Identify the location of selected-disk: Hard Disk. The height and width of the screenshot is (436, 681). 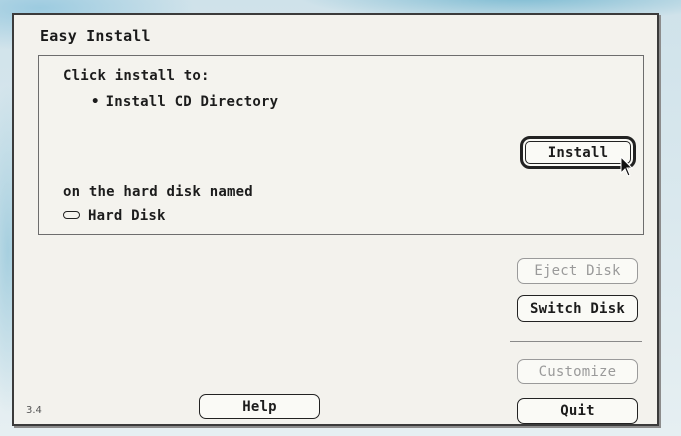
(114, 216).